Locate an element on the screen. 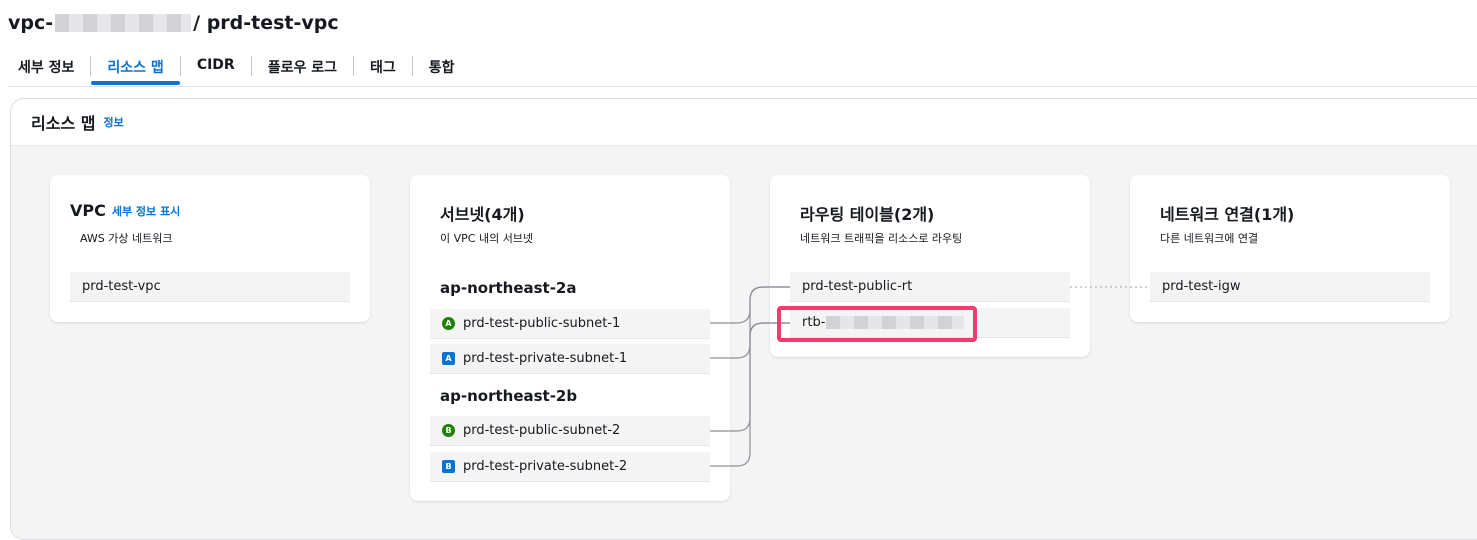  resource-map-title: 리소스 맵 is located at coordinates (63, 123).